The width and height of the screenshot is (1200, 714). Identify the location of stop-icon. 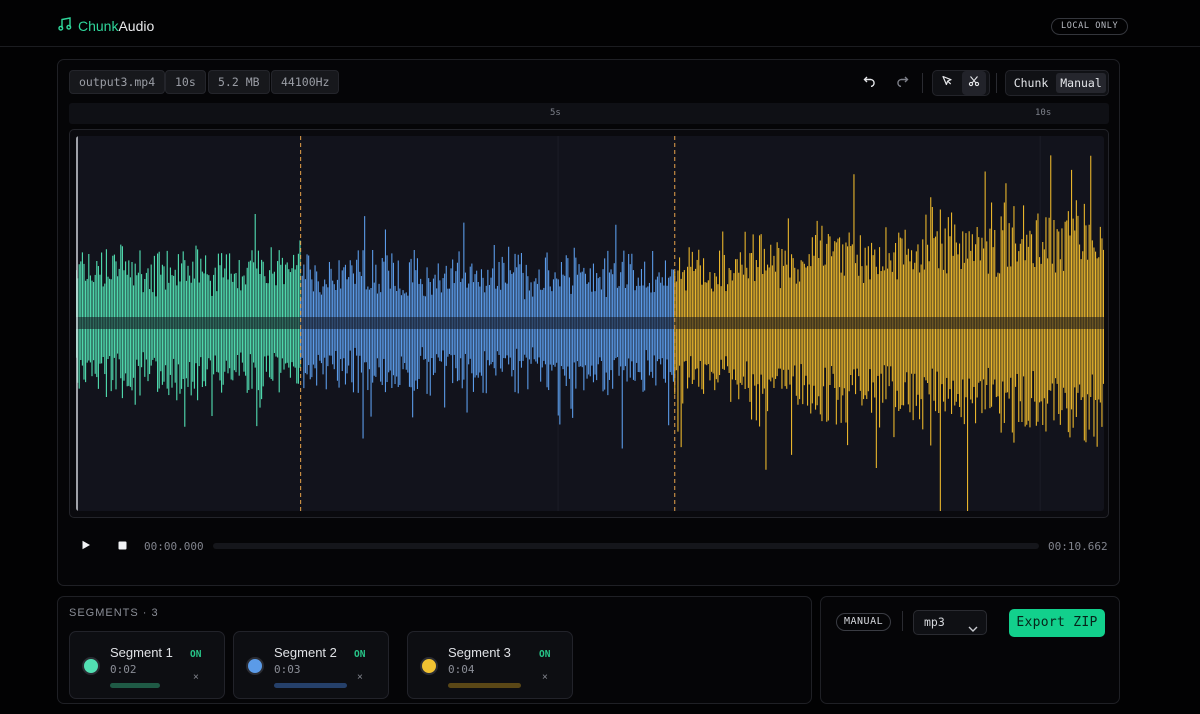
(122, 546).